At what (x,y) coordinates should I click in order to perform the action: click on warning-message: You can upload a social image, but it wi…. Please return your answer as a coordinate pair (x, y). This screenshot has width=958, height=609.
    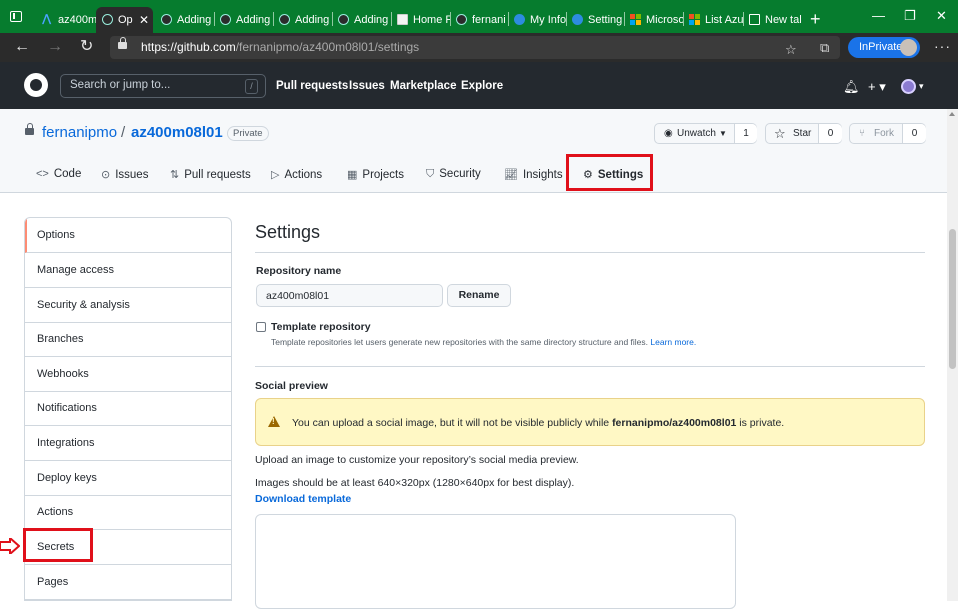
    Looking at the image, I should click on (538, 423).